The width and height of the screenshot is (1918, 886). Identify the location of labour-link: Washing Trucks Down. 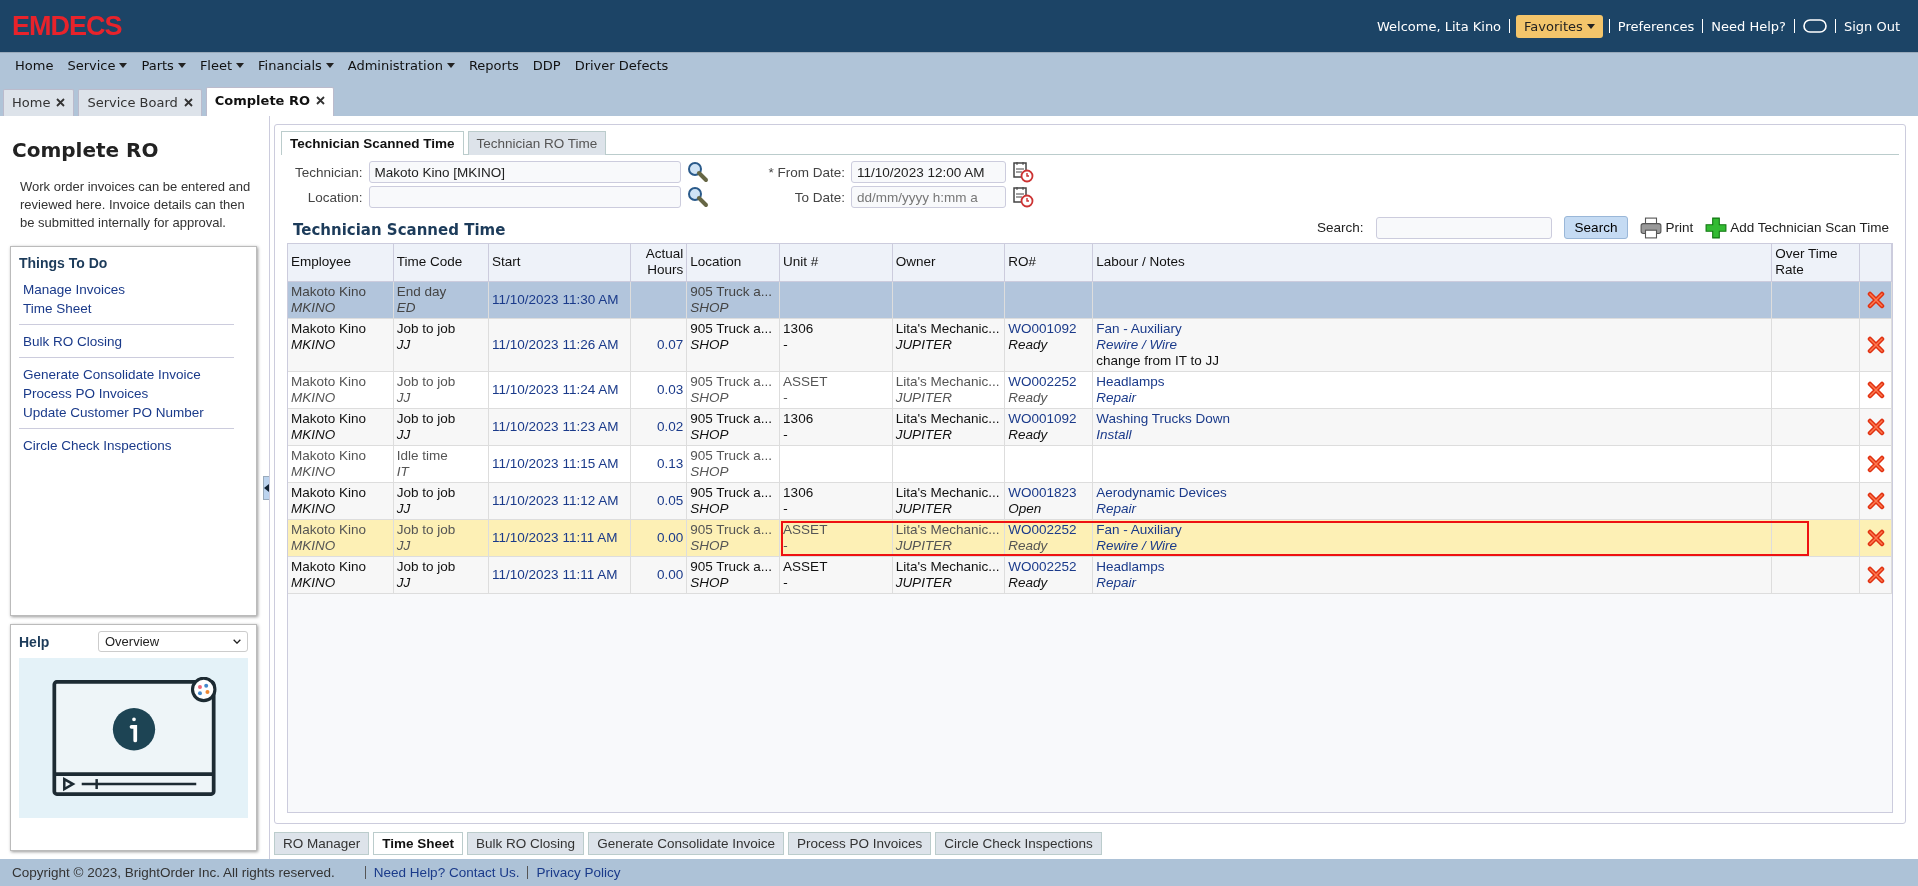
(1432, 418).